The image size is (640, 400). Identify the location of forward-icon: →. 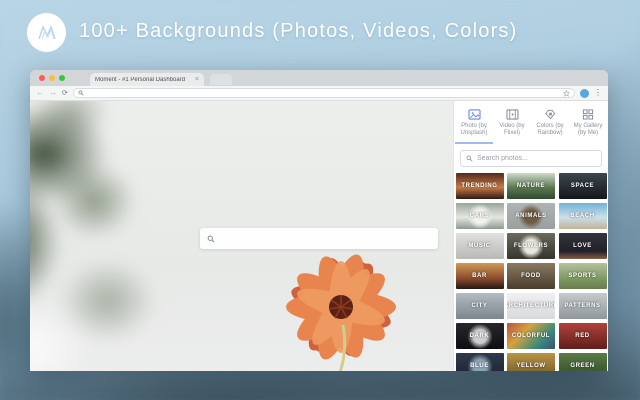
(53, 93).